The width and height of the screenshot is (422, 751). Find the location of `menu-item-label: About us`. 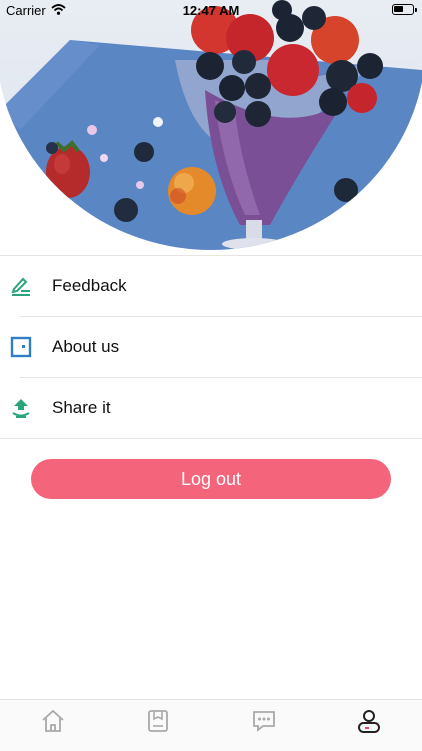

menu-item-label: About us is located at coordinates (86, 346).